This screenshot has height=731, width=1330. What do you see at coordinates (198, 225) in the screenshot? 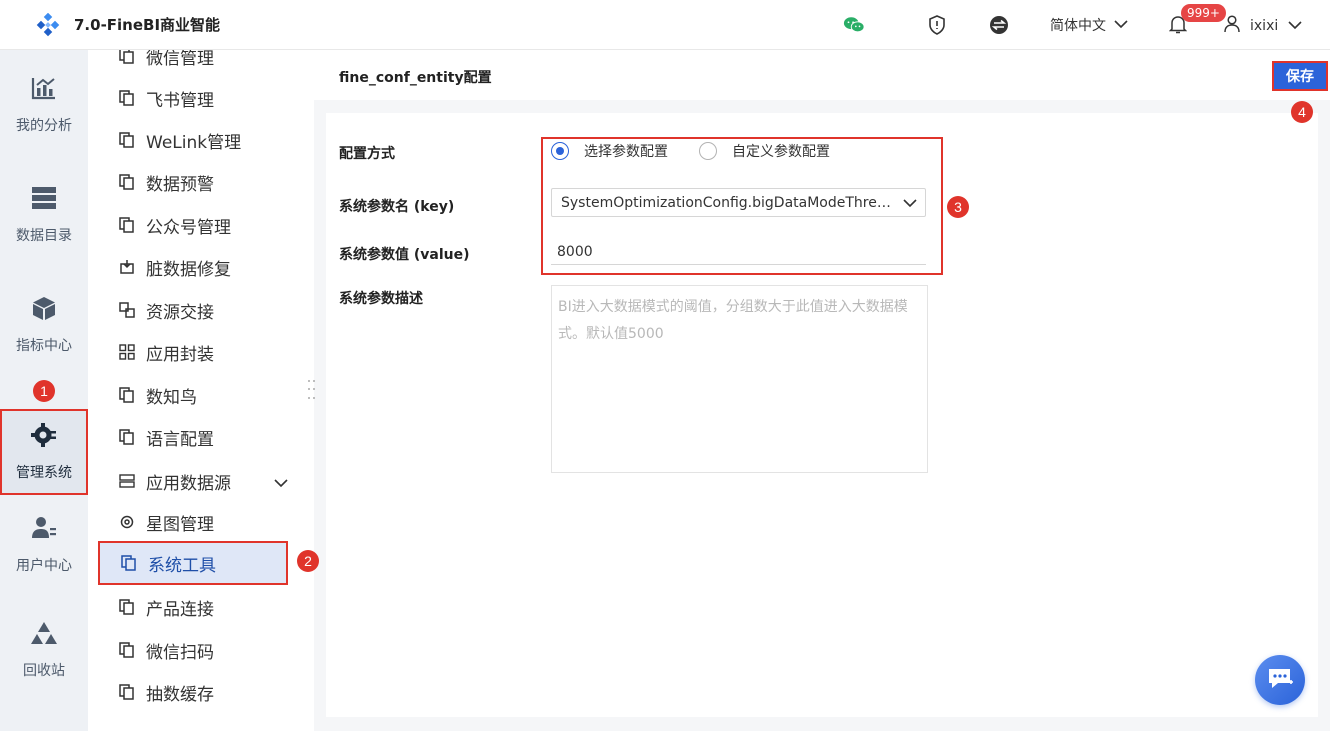
I see `nav-item-official-account: 公众号管理` at bounding box center [198, 225].